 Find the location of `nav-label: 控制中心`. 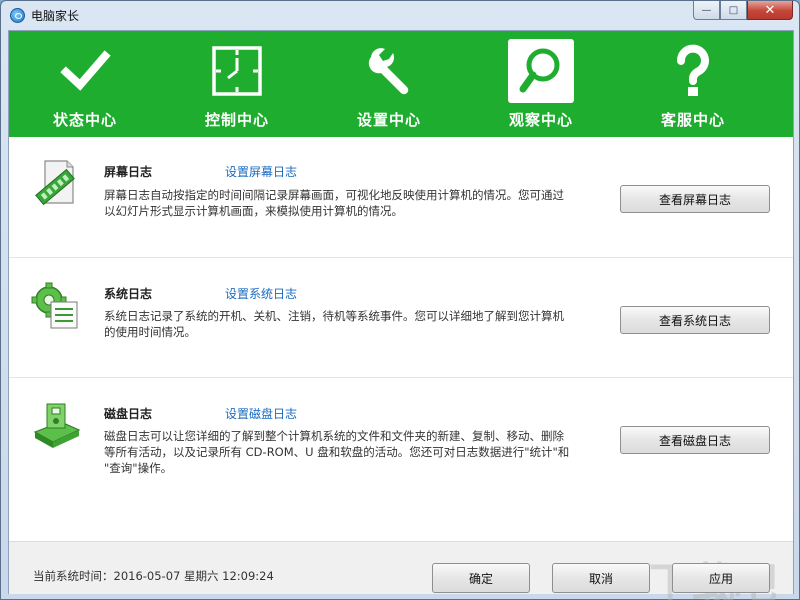

nav-label: 控制中心 is located at coordinates (236, 120).